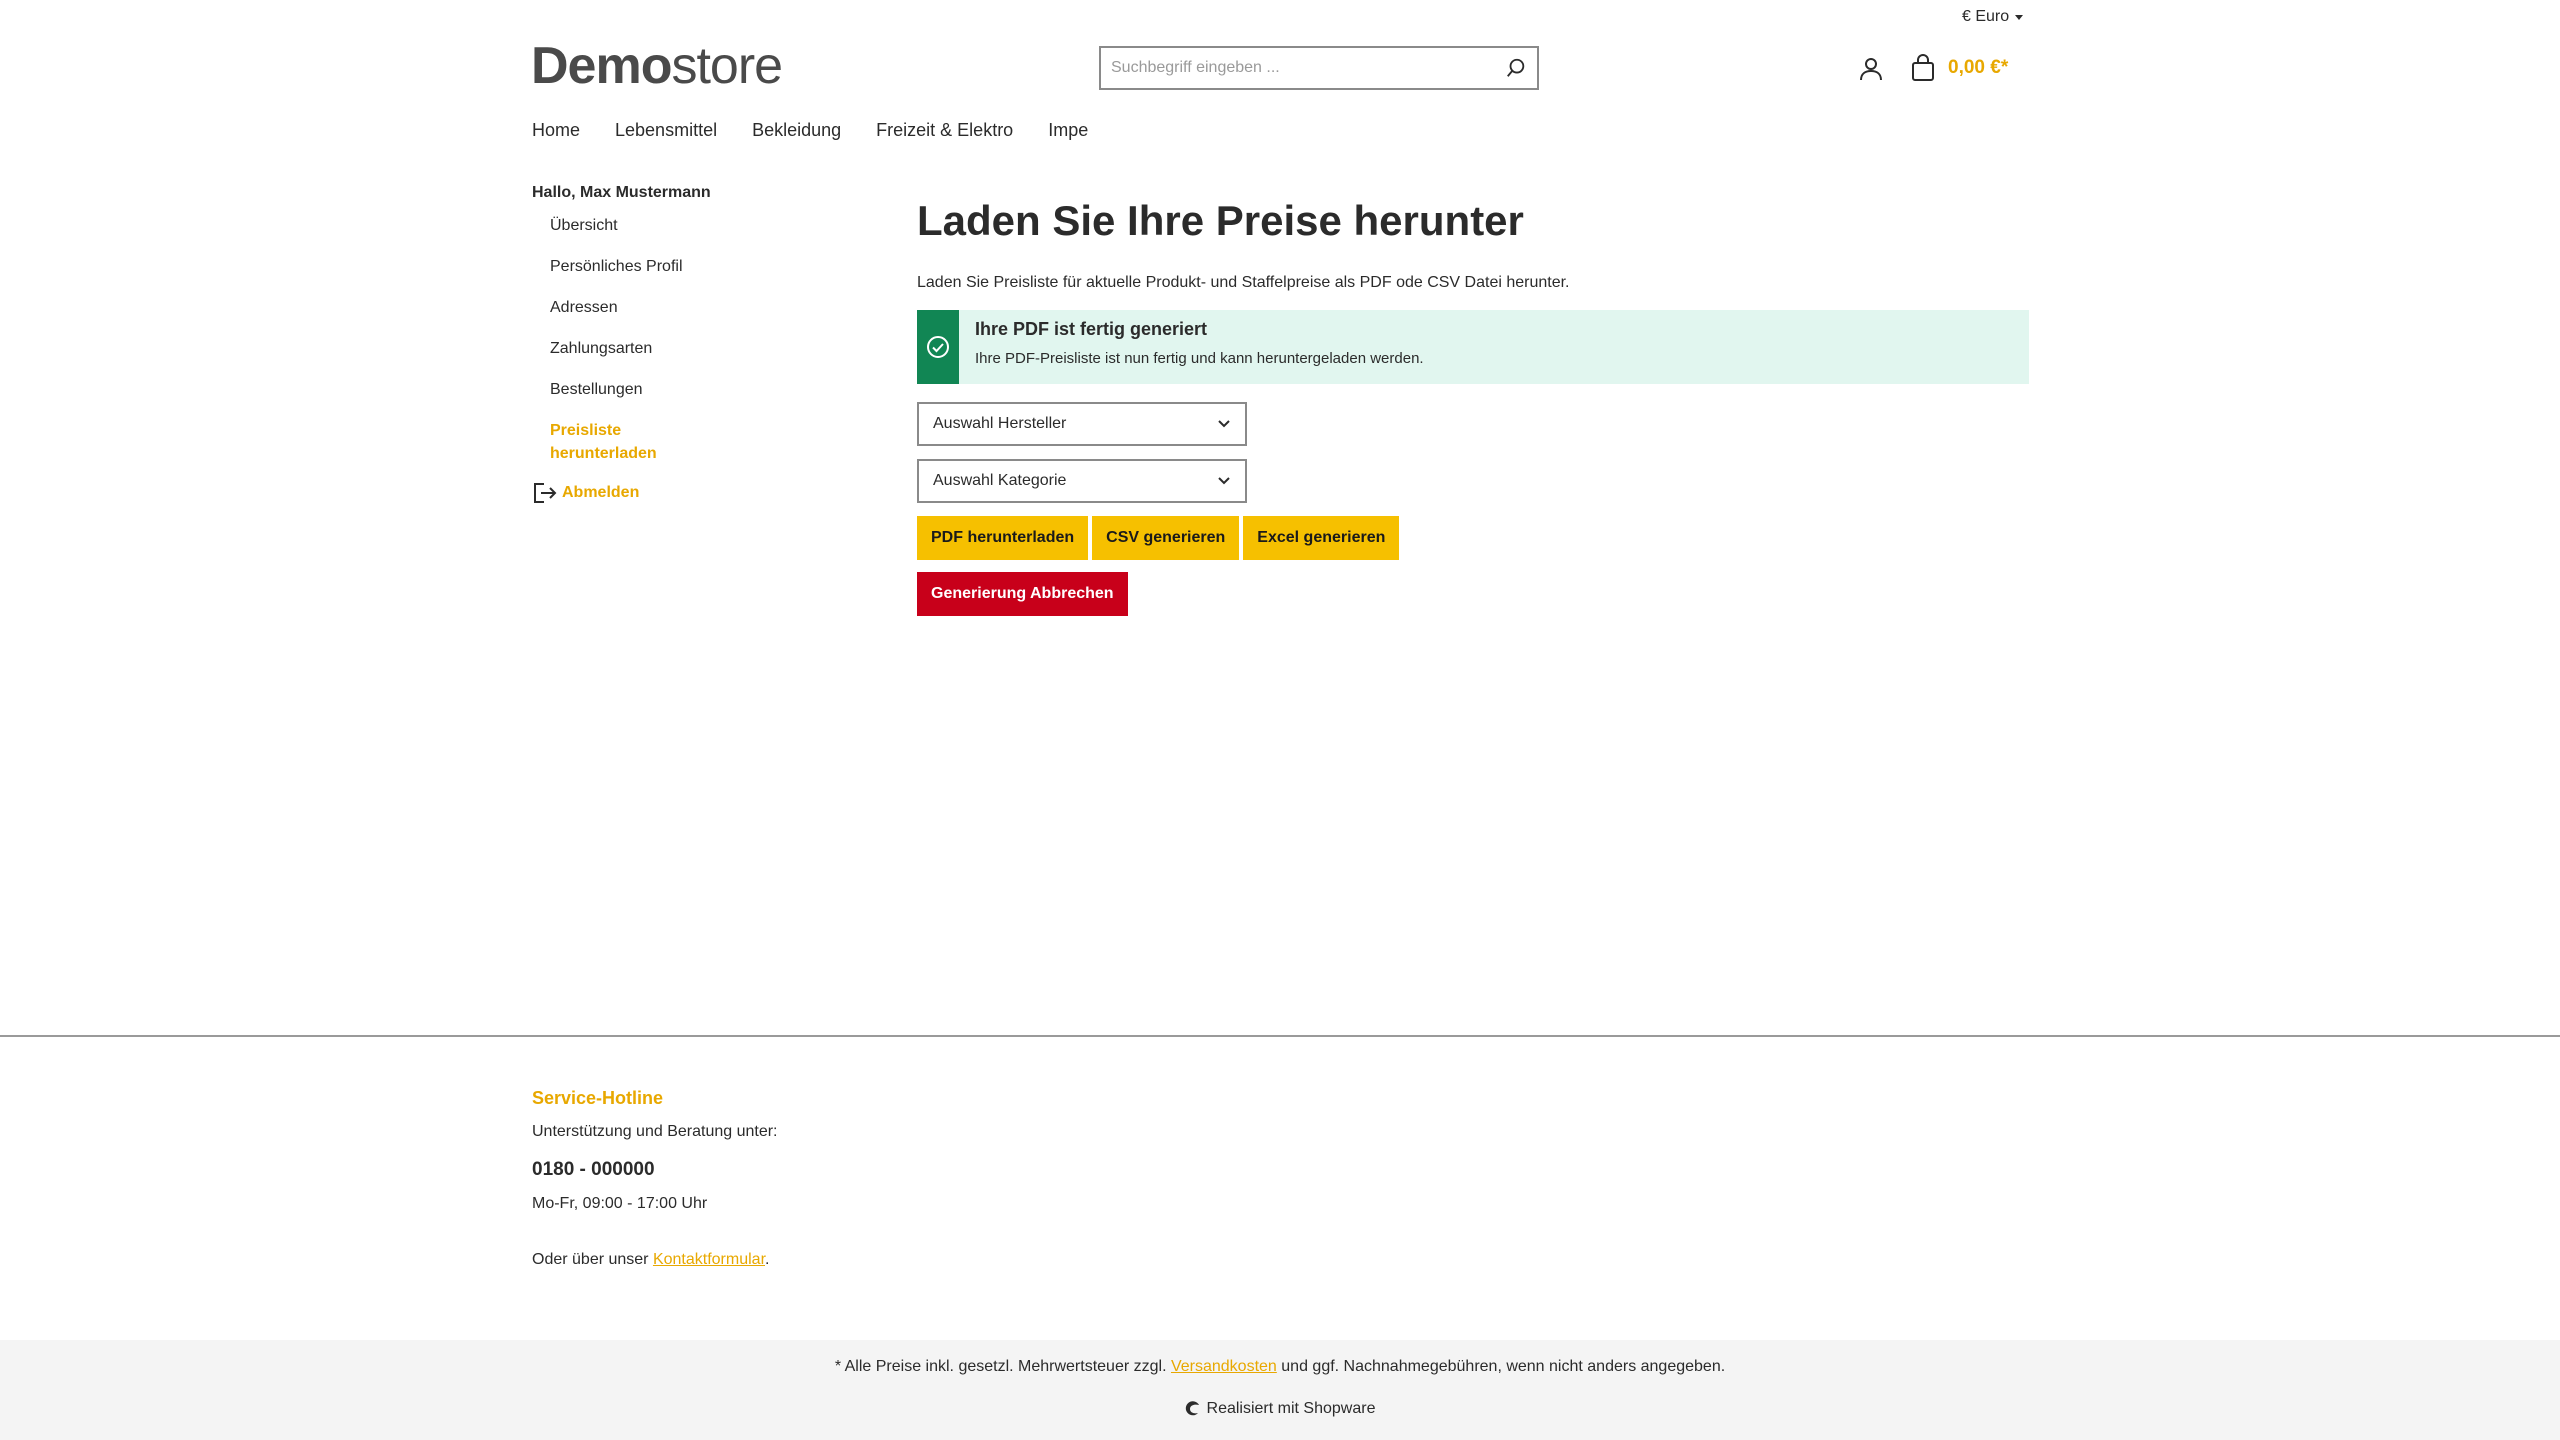  I want to click on logo: Demostore, so click(657, 66).